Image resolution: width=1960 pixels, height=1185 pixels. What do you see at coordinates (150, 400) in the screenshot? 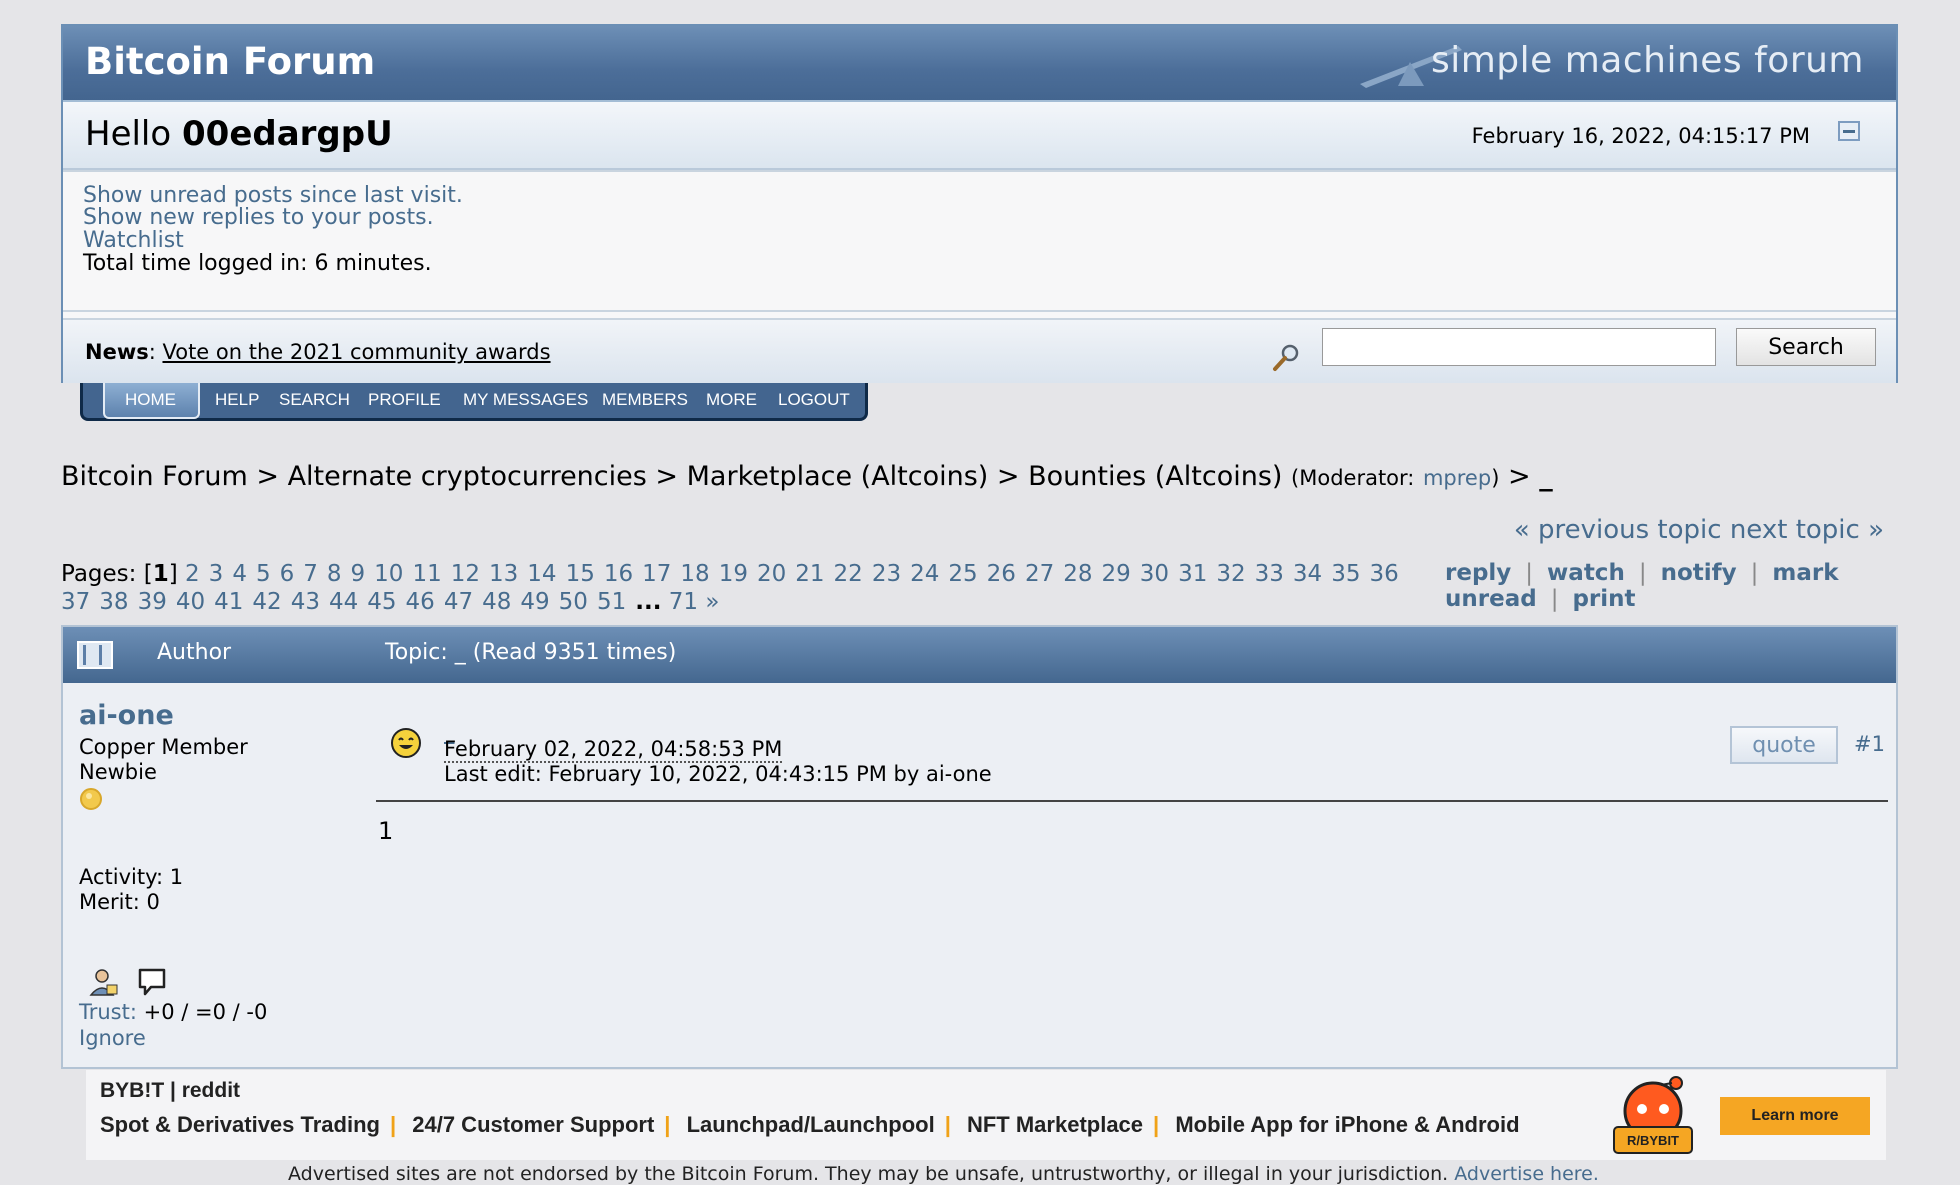
I see `menu-home: HOME` at bounding box center [150, 400].